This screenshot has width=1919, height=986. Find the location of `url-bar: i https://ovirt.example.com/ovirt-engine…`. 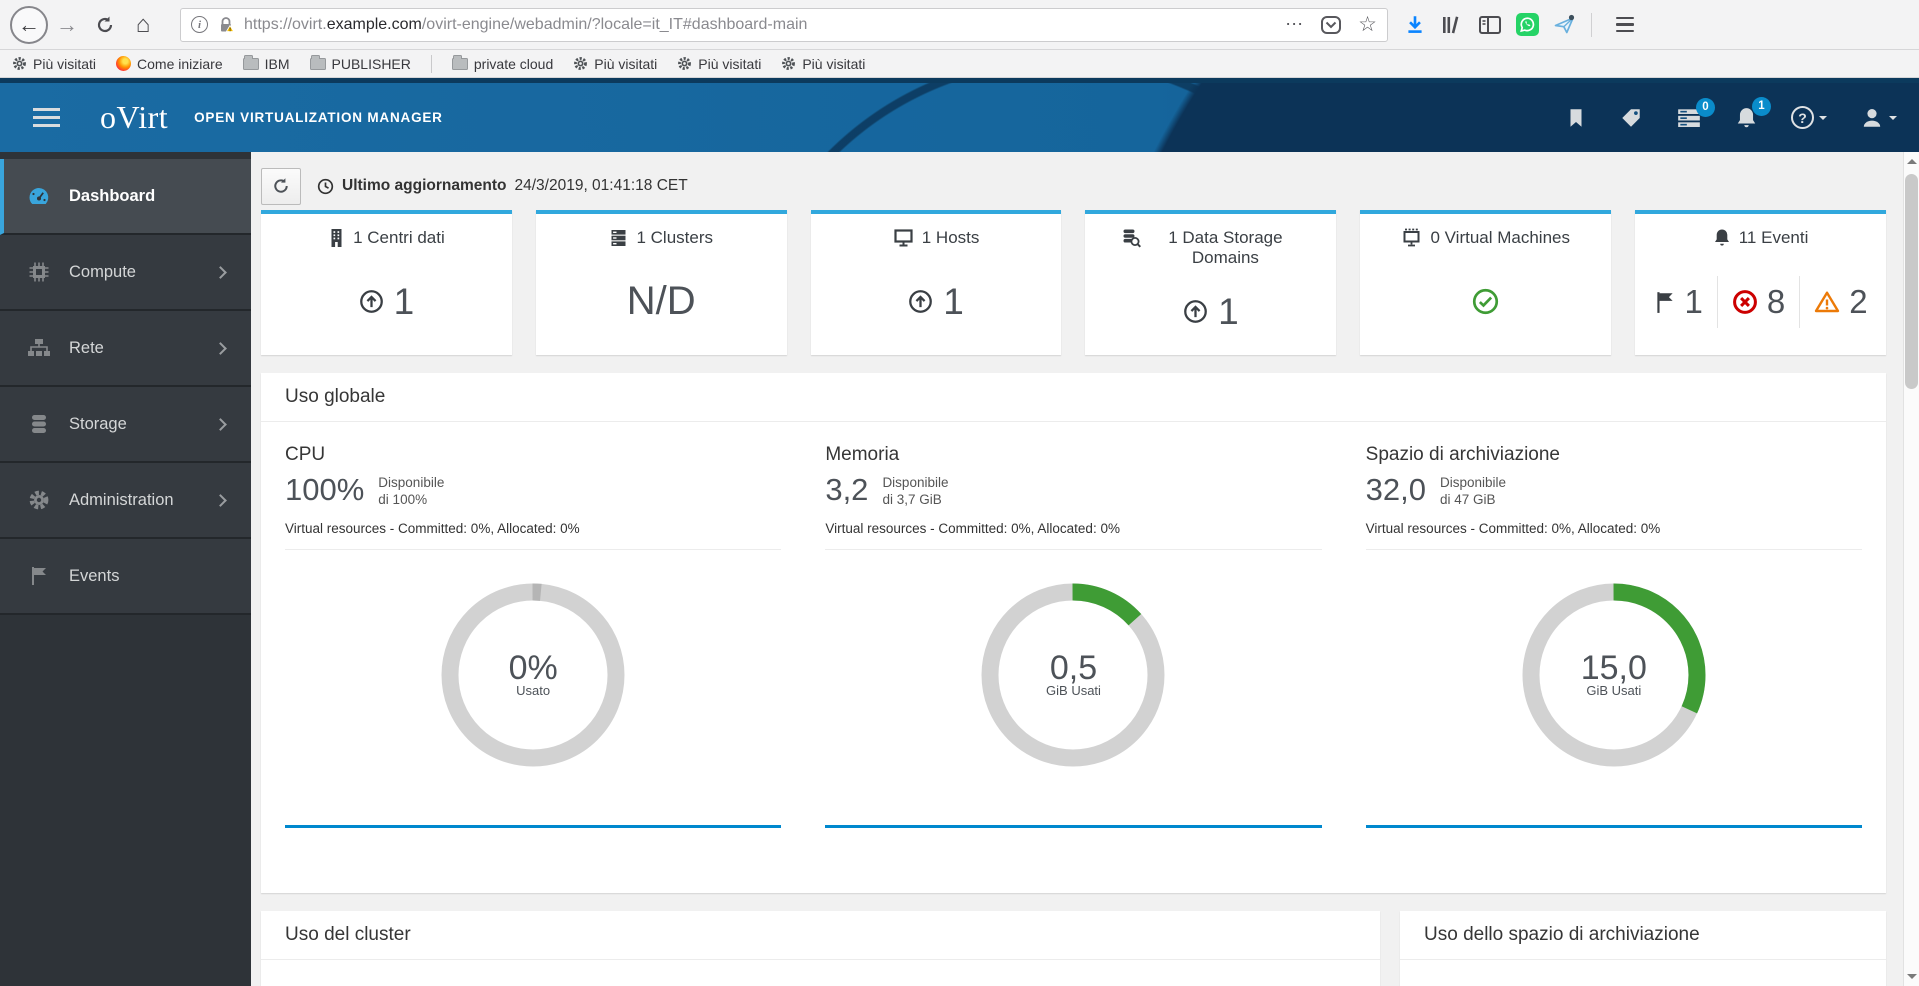

url-bar: i https://ovirt.example.com/ovirt-engine… is located at coordinates (784, 24).